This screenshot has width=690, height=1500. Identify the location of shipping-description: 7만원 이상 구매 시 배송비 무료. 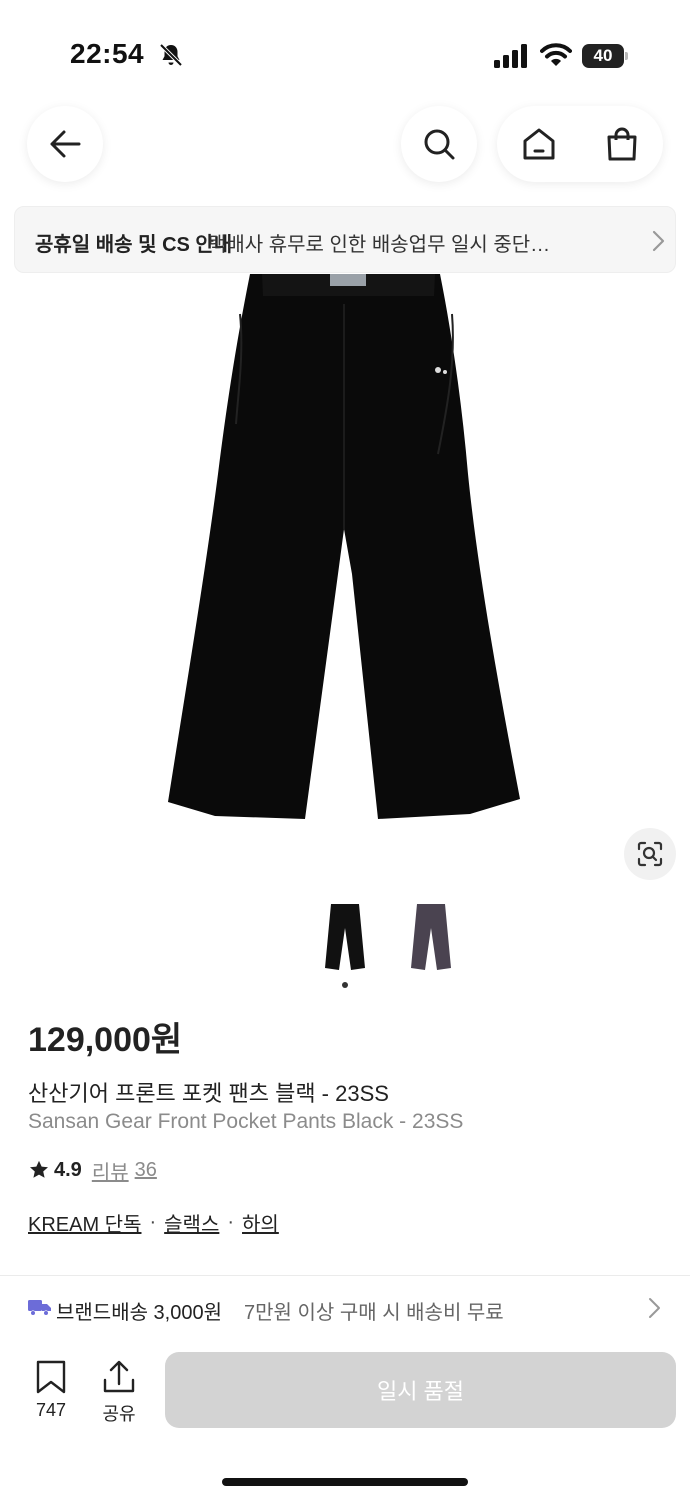
(374, 1313).